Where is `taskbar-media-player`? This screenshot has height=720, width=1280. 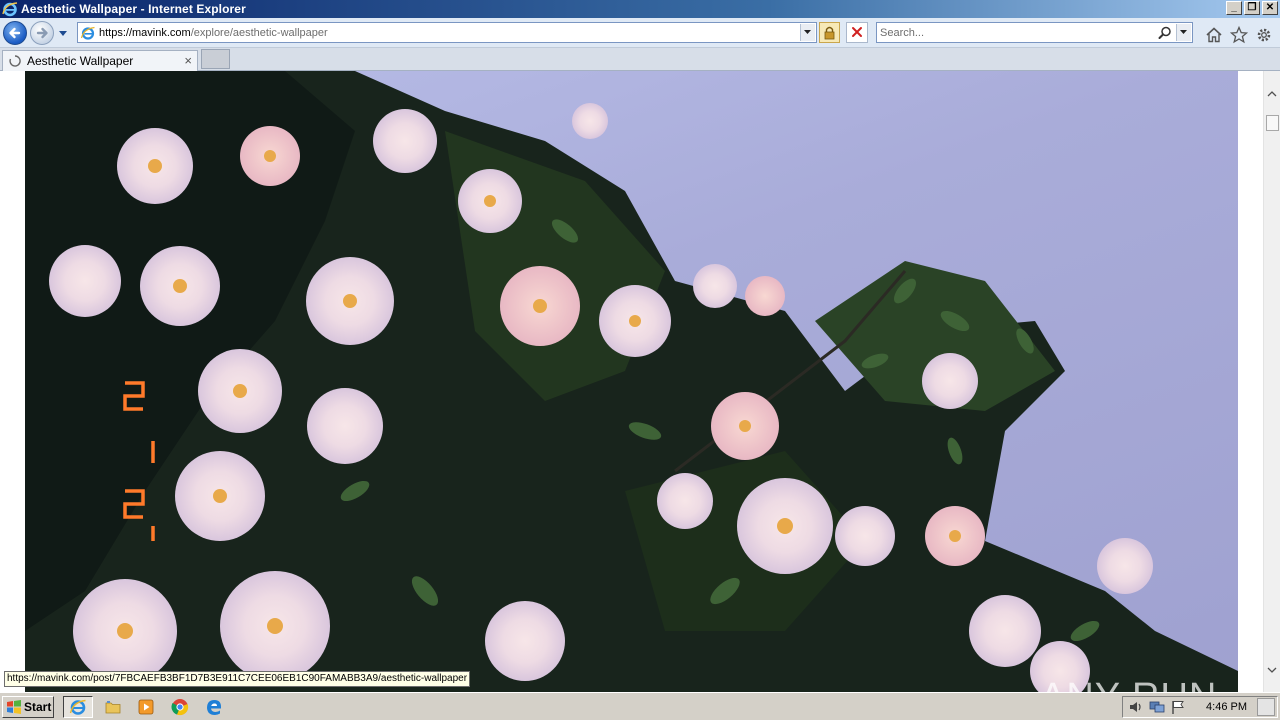 taskbar-media-player is located at coordinates (146, 707).